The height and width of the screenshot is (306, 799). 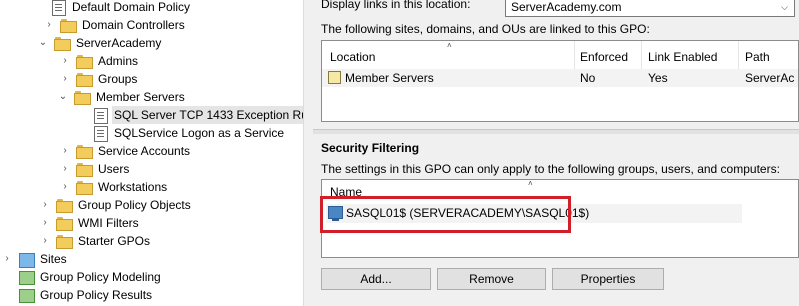 I want to click on ou-icon, so click(x=334, y=77).